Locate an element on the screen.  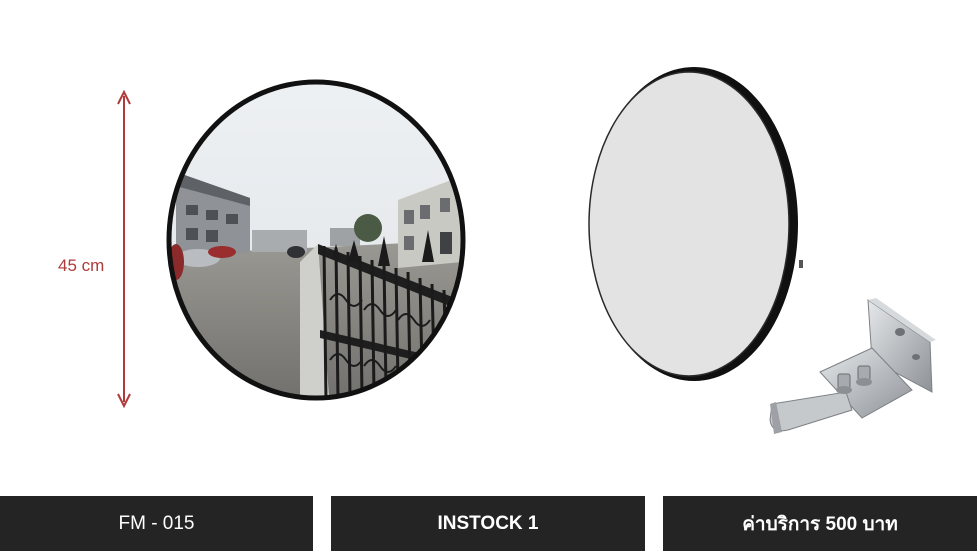
footer-price: ค่าบริการ 500 บาท is located at coordinates (820, 523).